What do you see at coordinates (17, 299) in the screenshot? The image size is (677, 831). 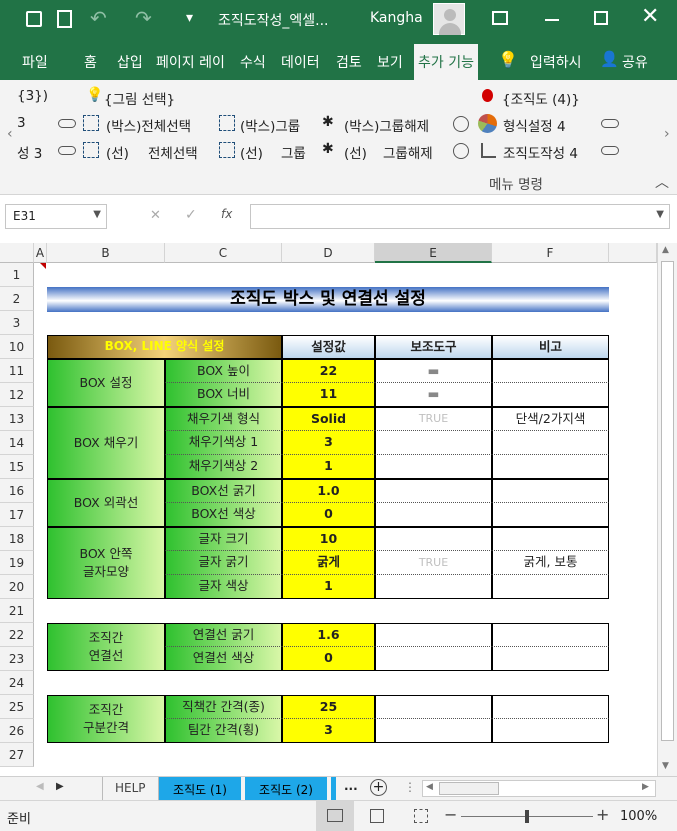 I see `row-header: 2` at bounding box center [17, 299].